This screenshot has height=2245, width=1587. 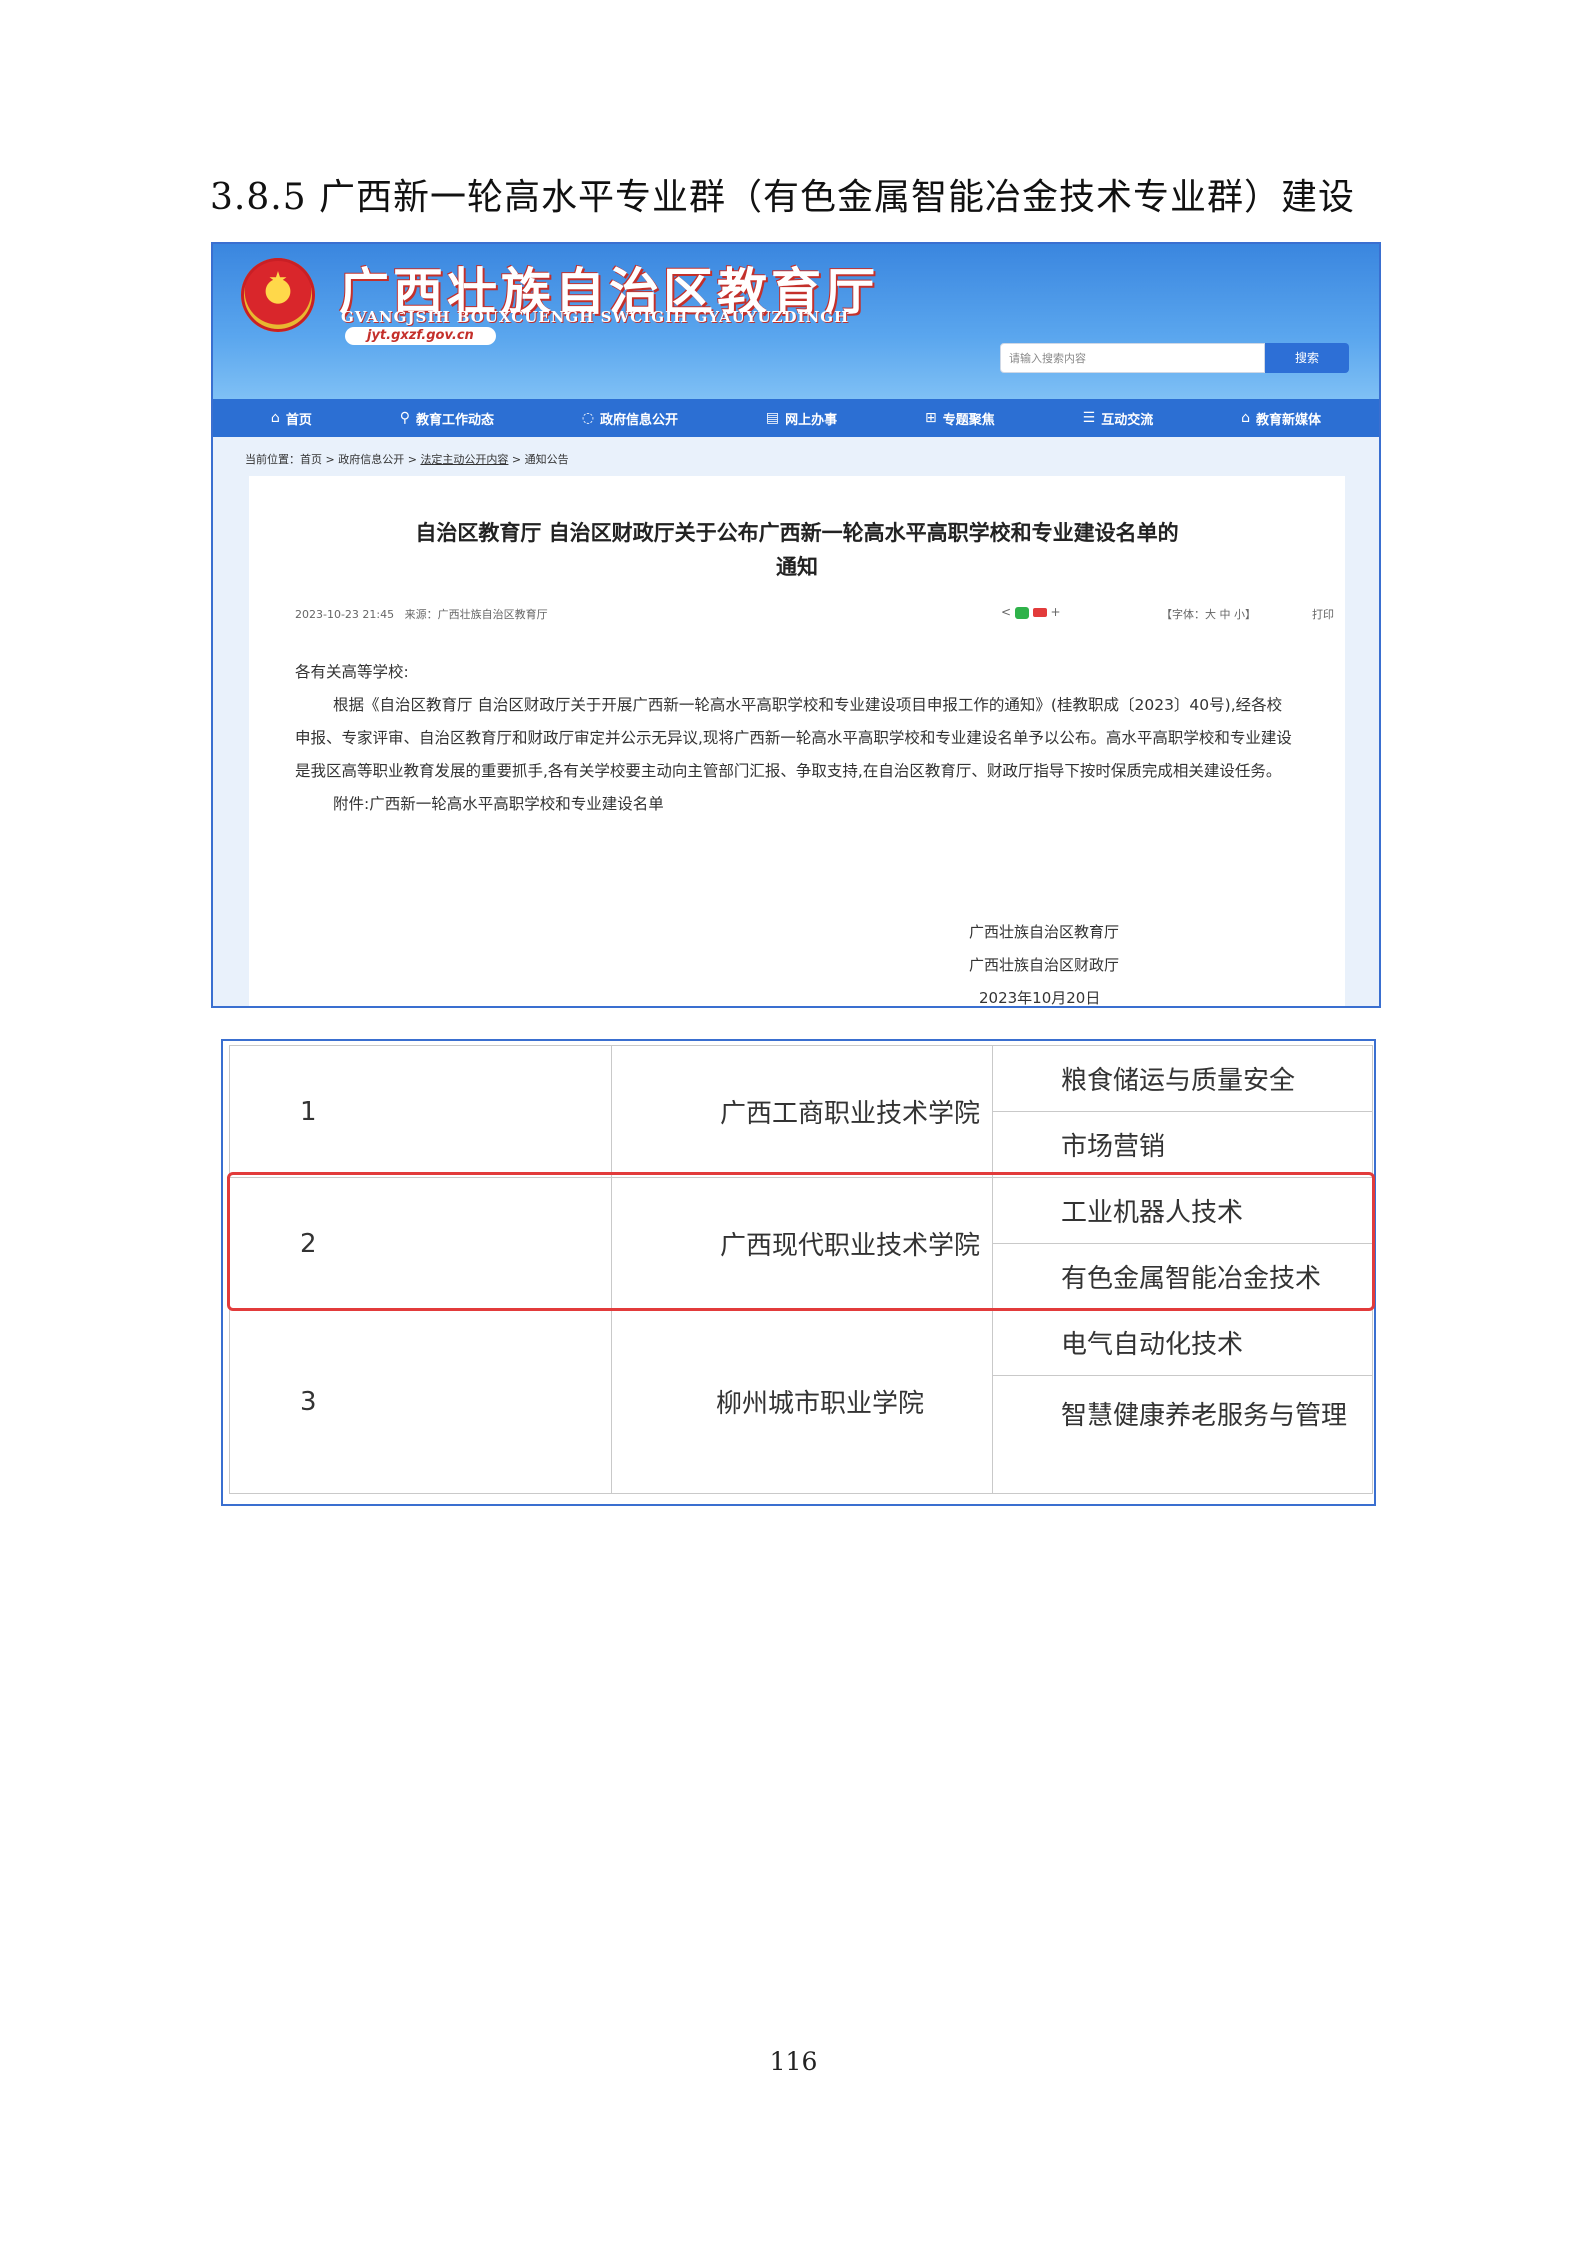 What do you see at coordinates (311, 459) in the screenshot?
I see `breadcrumb-home: 首页` at bounding box center [311, 459].